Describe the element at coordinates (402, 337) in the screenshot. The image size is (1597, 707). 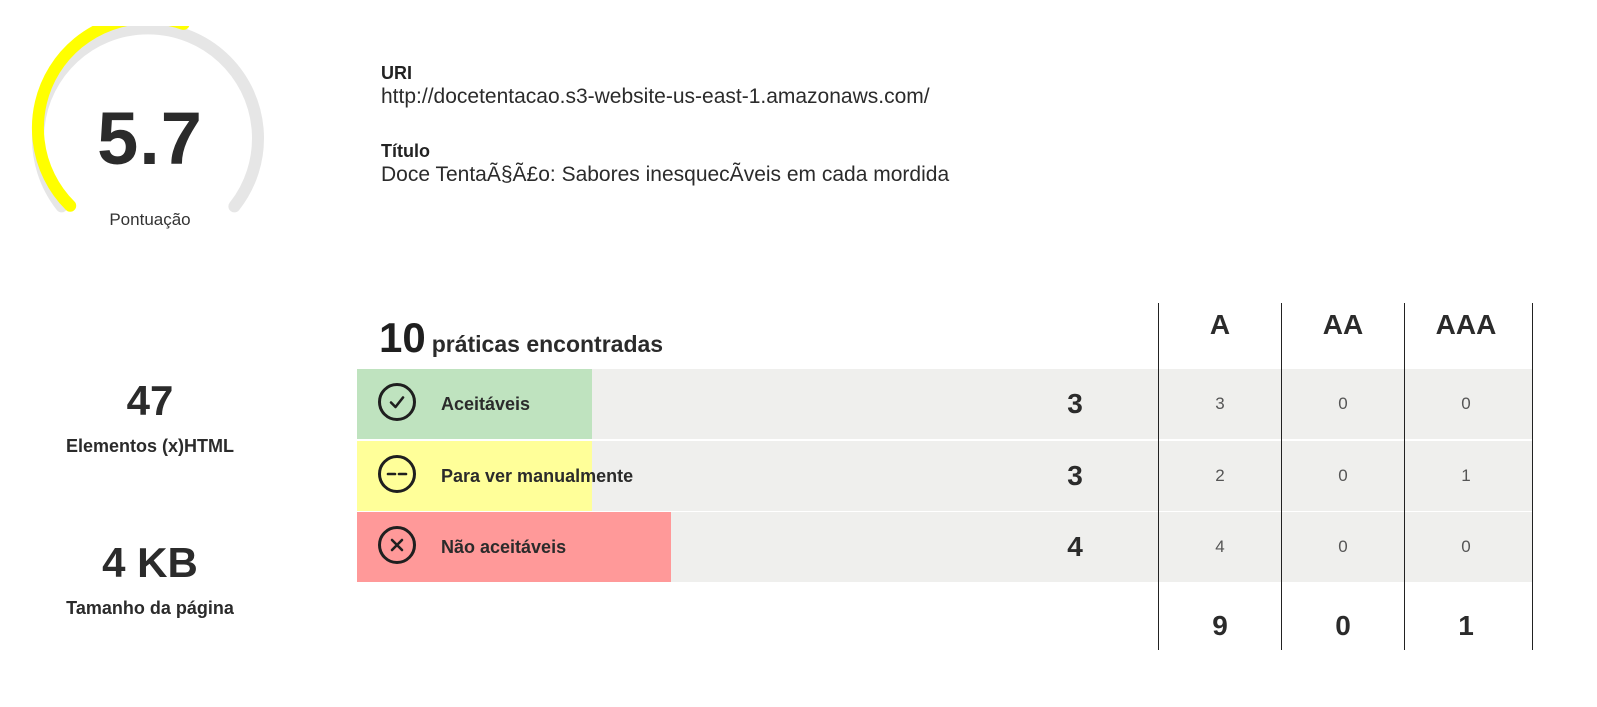
I see `practices-count: 10` at that location.